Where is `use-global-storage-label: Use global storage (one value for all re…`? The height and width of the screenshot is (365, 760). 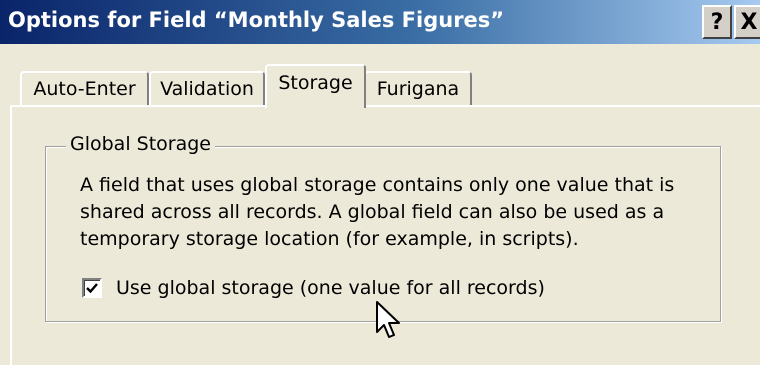 use-global-storage-label: Use global storage (one value for all re… is located at coordinates (330, 288).